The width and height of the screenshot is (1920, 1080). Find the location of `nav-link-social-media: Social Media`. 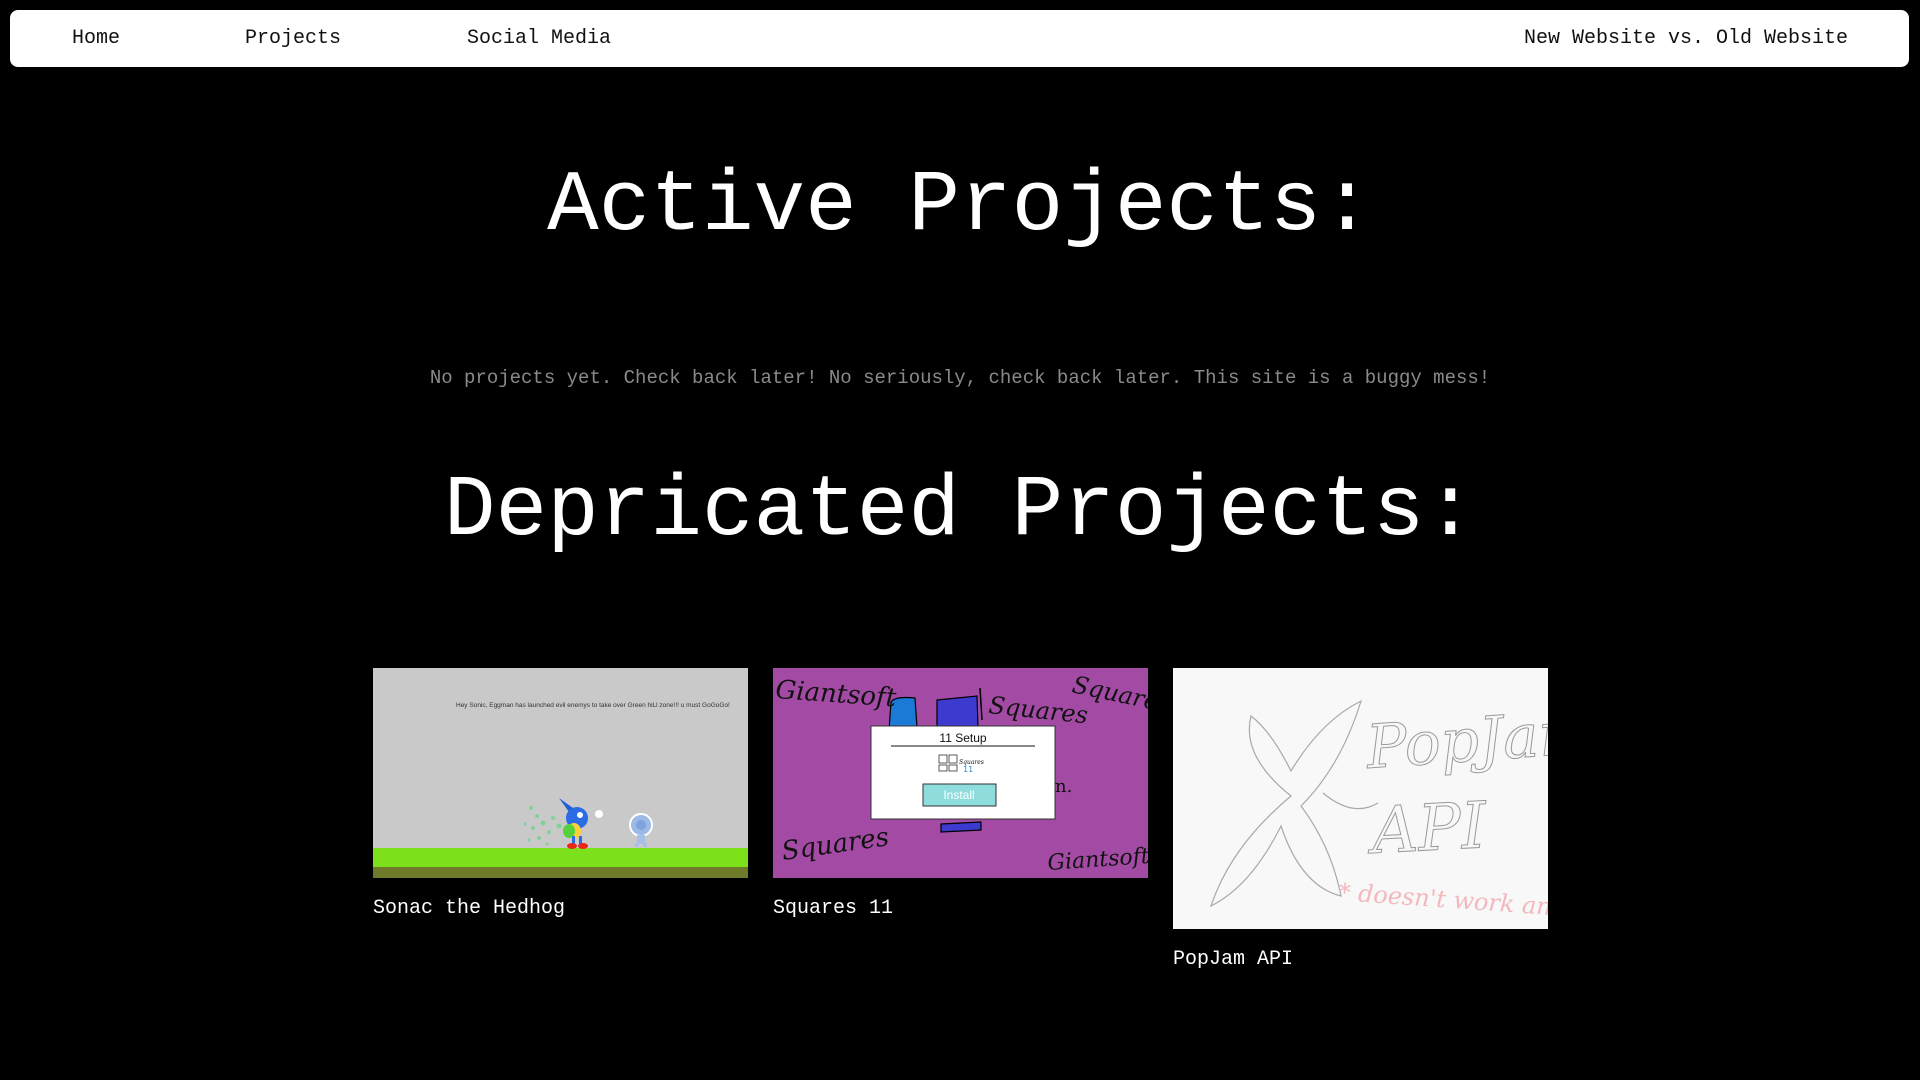

nav-link-social-media: Social Media is located at coordinates (539, 38).